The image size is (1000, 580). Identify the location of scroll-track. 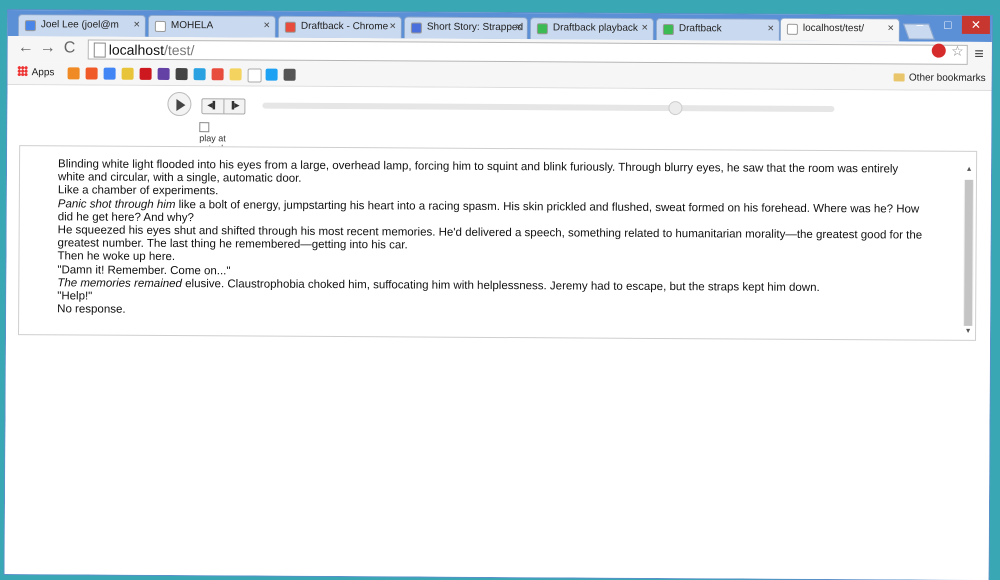
(968, 252).